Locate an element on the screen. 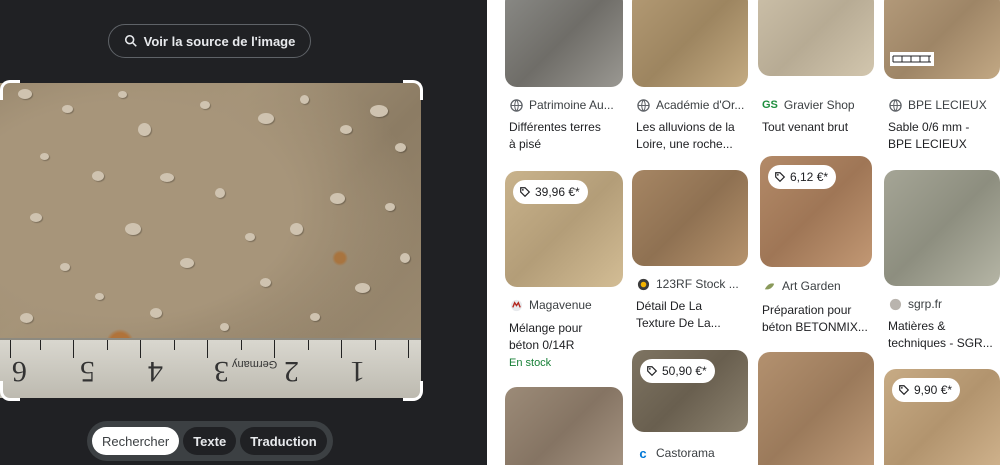 The height and width of the screenshot is (465, 1000). price-value: 39,96 €* is located at coordinates (557, 192).